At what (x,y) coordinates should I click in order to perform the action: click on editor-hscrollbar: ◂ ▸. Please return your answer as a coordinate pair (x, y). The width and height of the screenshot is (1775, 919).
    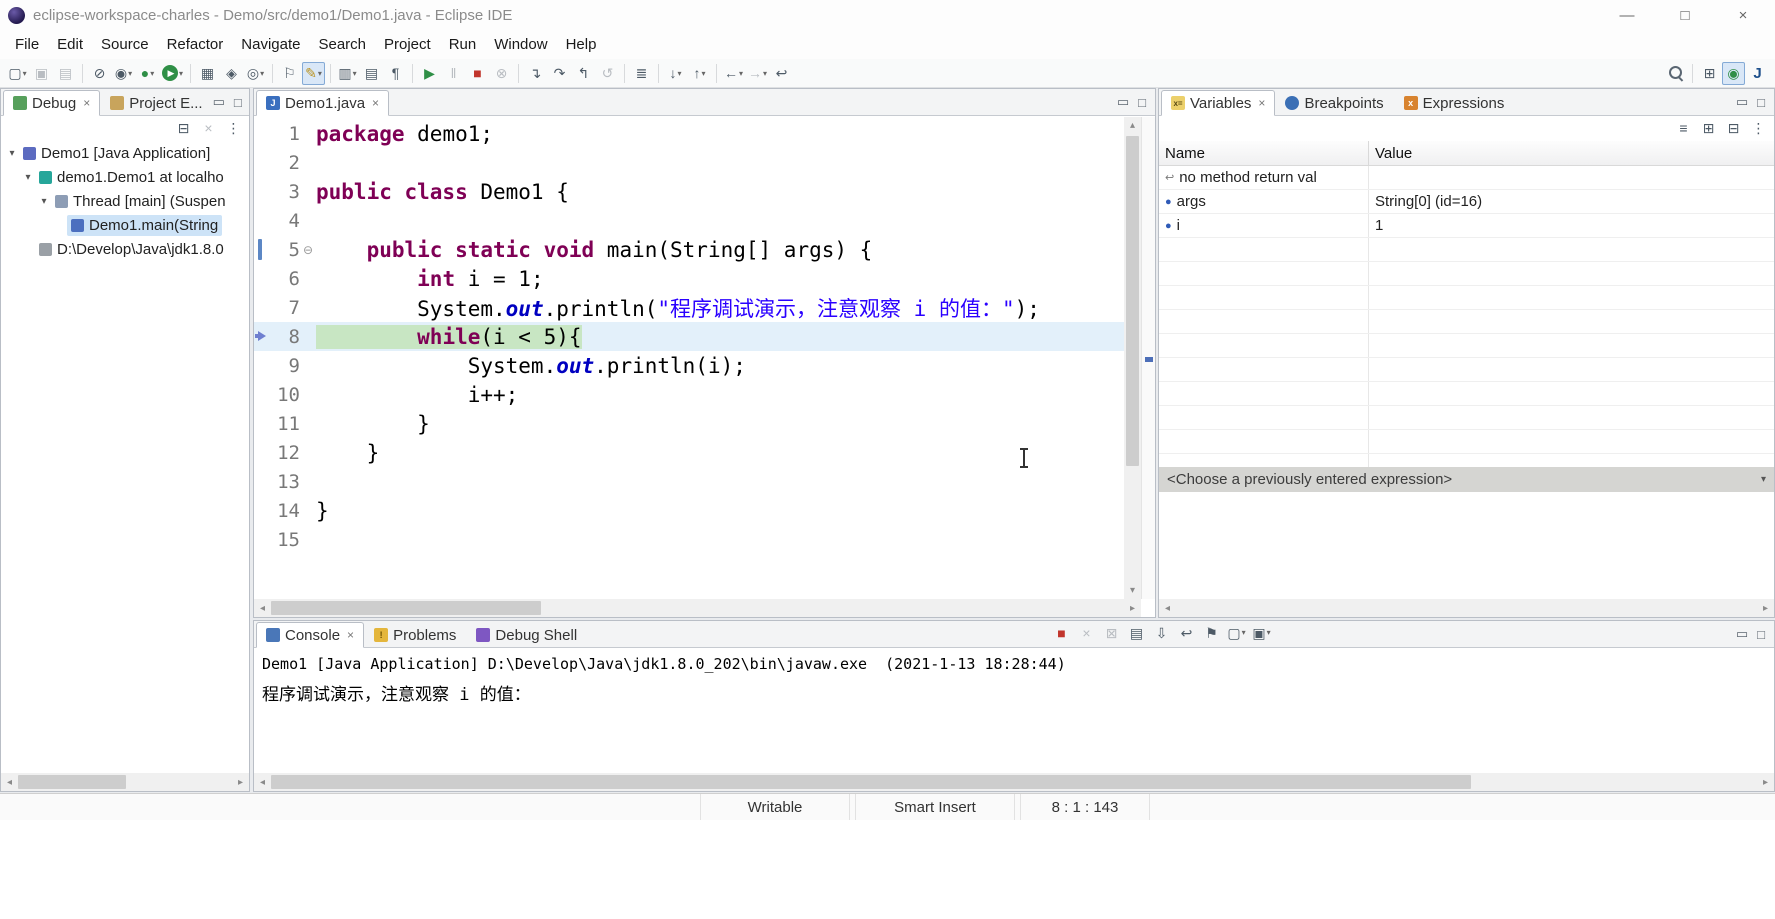
    Looking at the image, I should click on (697, 608).